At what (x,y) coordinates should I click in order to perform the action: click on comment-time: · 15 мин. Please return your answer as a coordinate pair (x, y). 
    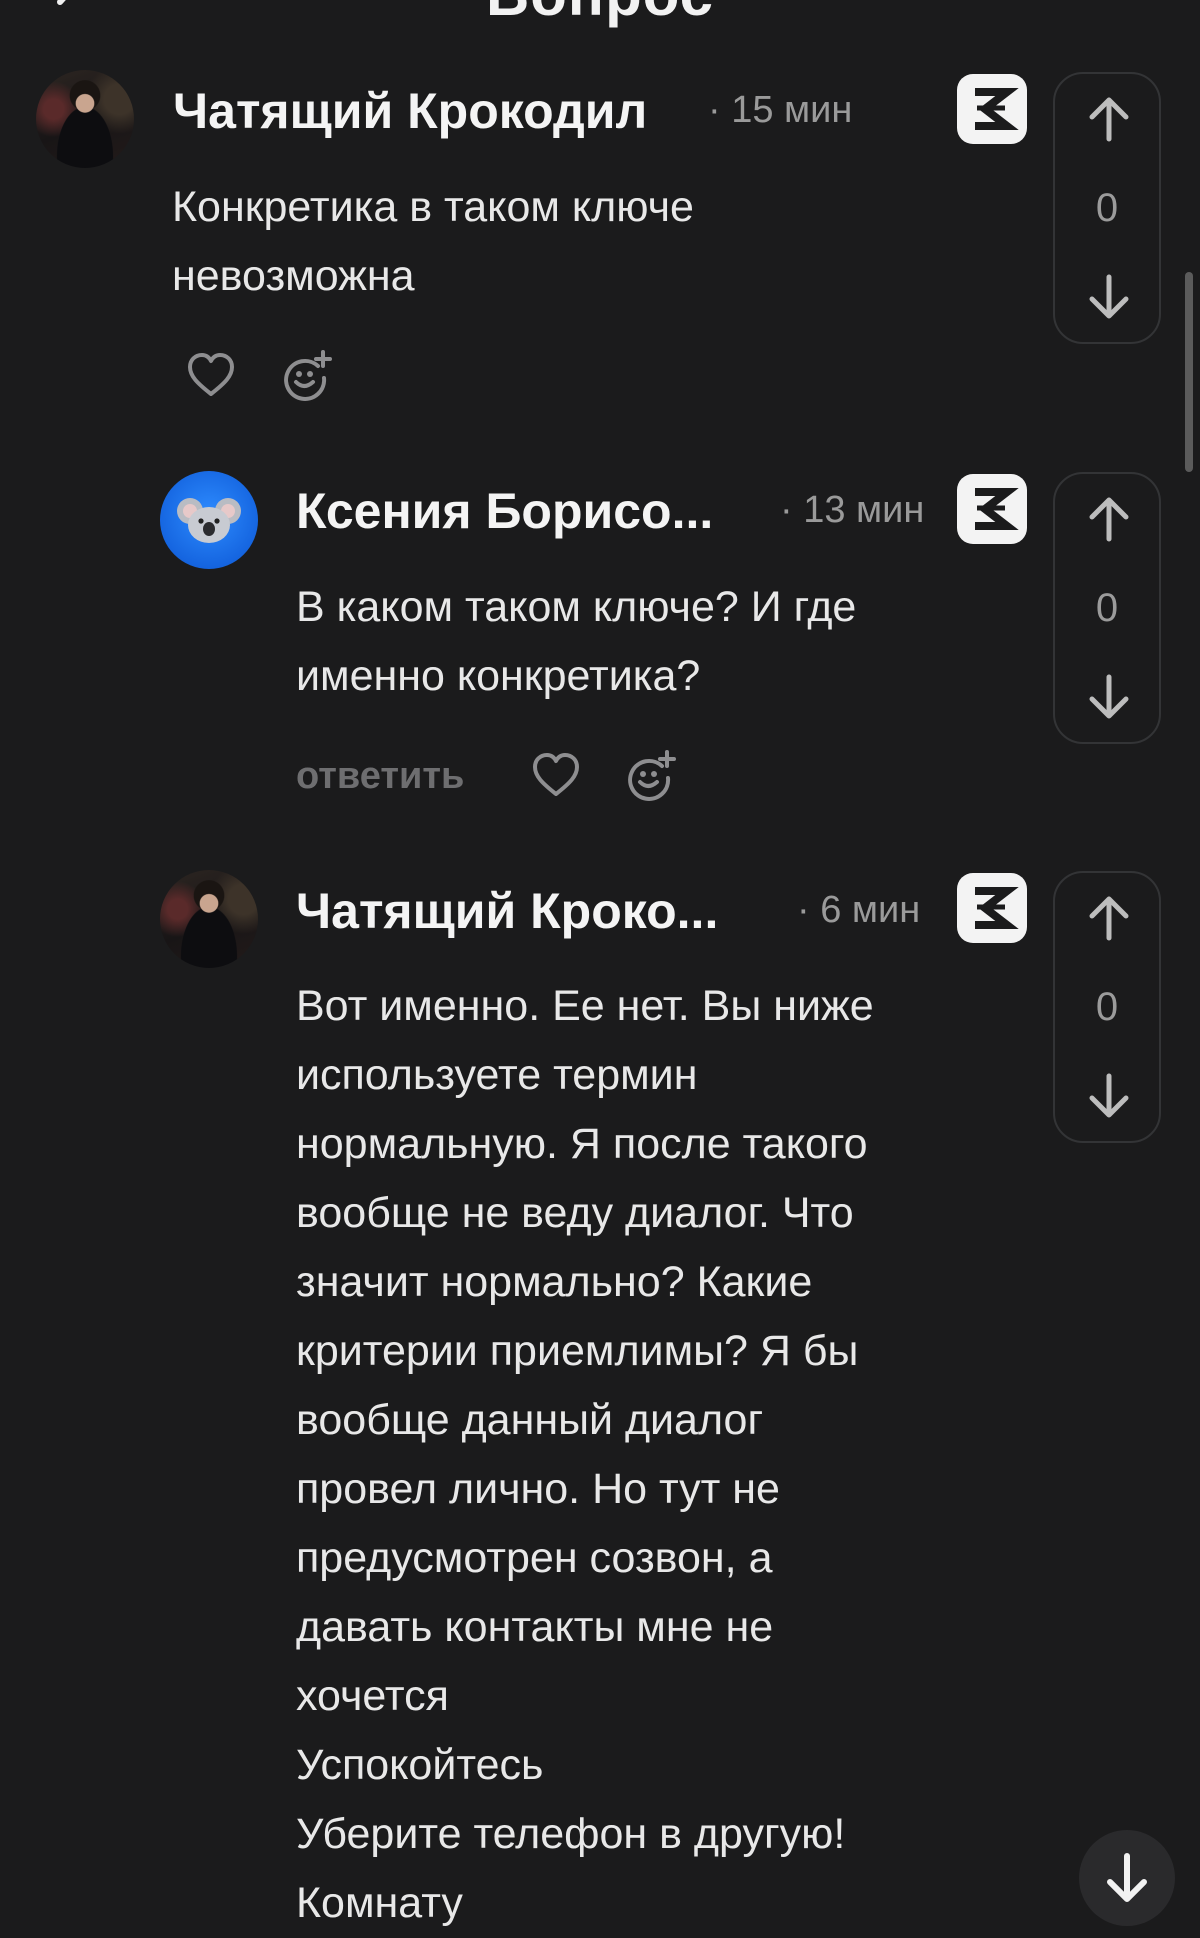
    Looking at the image, I should click on (780, 110).